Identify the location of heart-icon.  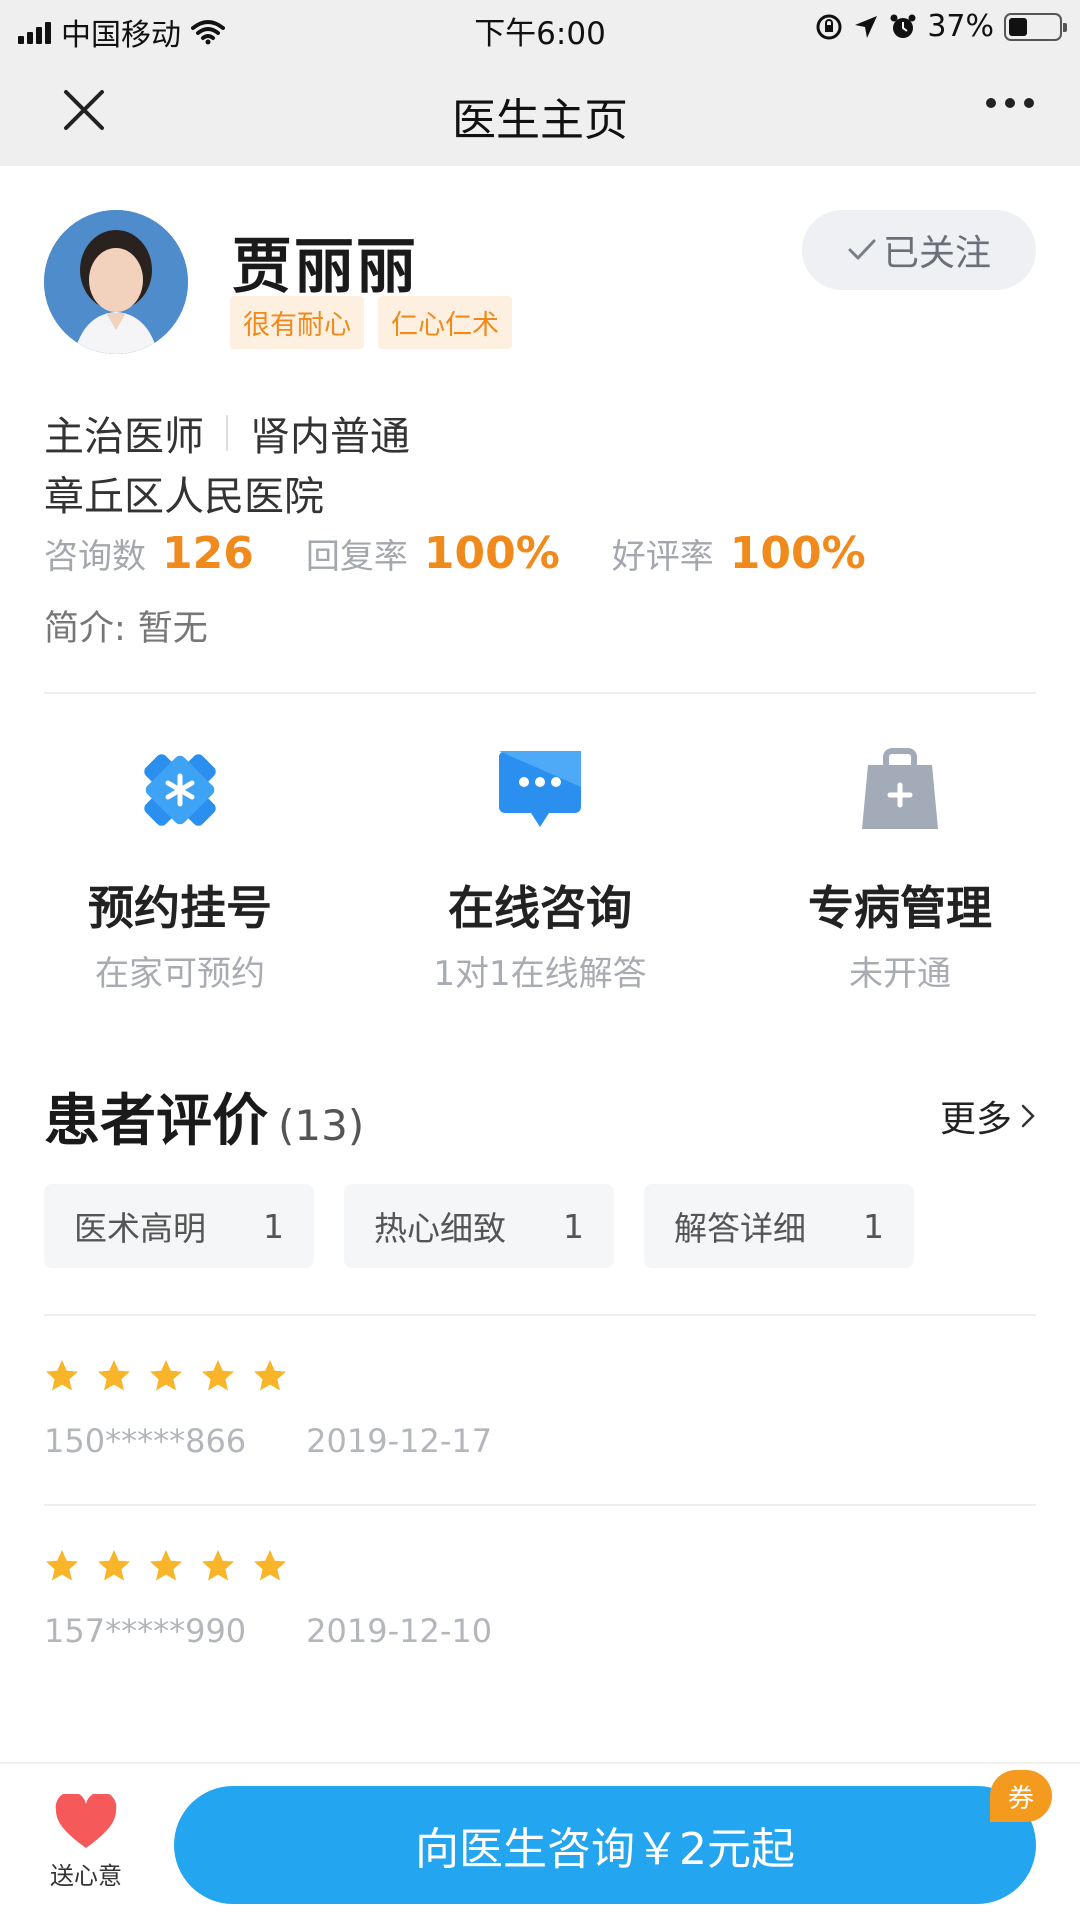
(86, 1821).